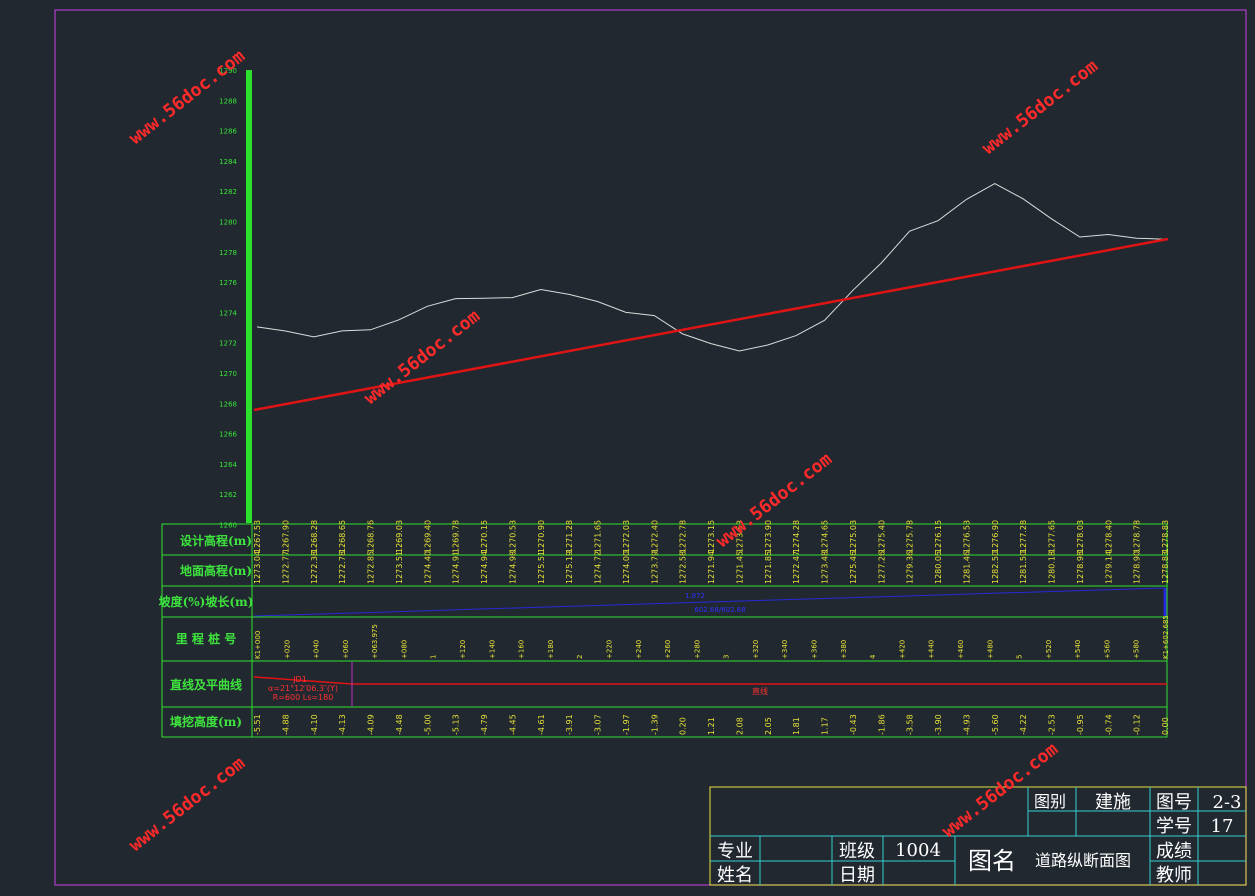  What do you see at coordinates (654, 536) in the screenshot?
I see `design-elevation-value: 1272.40` at bounding box center [654, 536].